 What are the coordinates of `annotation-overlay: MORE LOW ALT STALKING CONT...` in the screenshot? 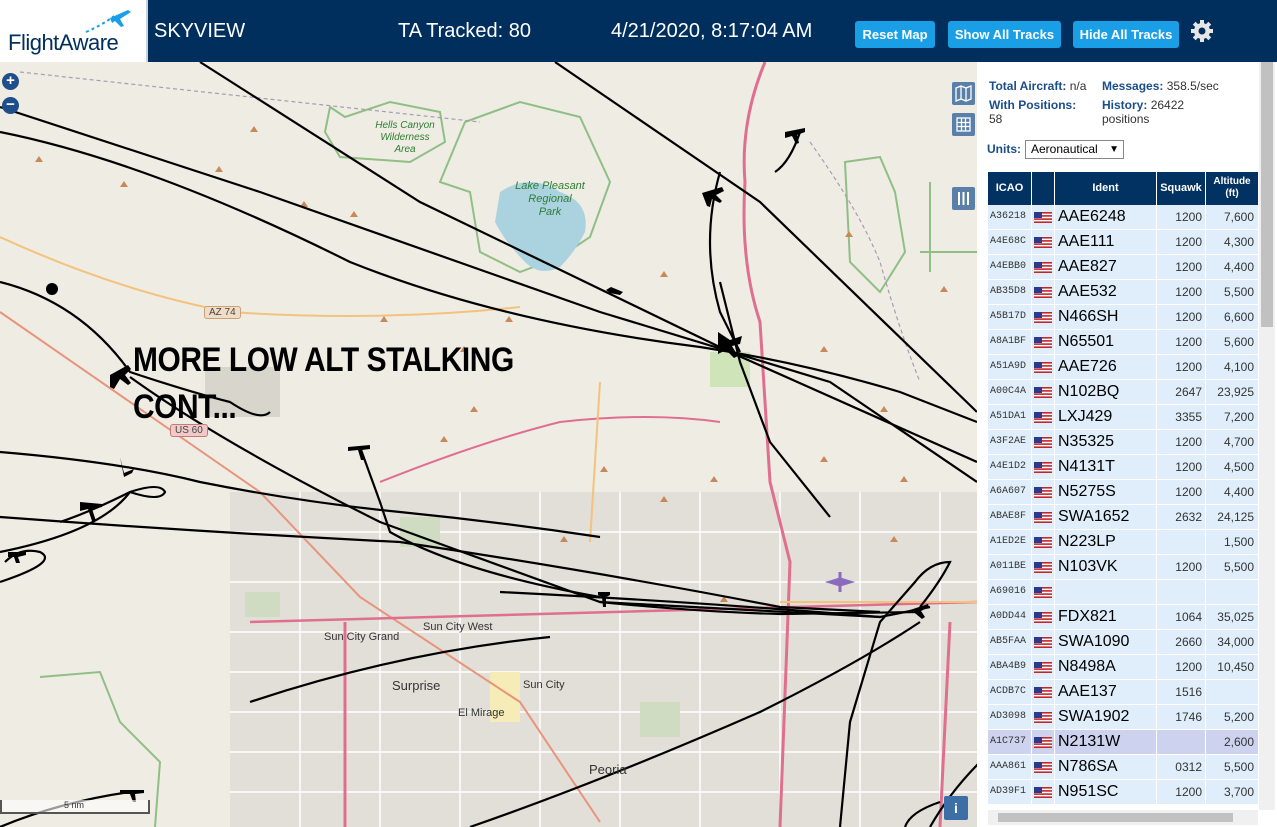 It's located at (323, 384).